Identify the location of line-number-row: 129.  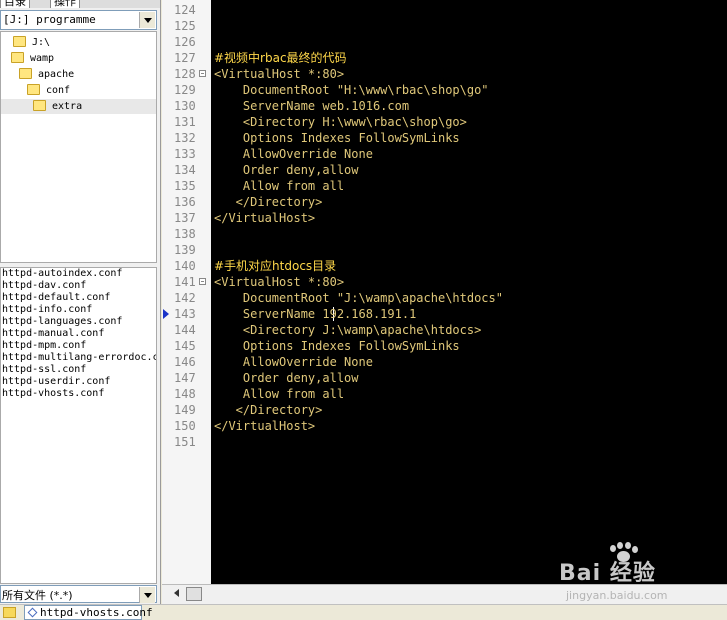
(186, 90).